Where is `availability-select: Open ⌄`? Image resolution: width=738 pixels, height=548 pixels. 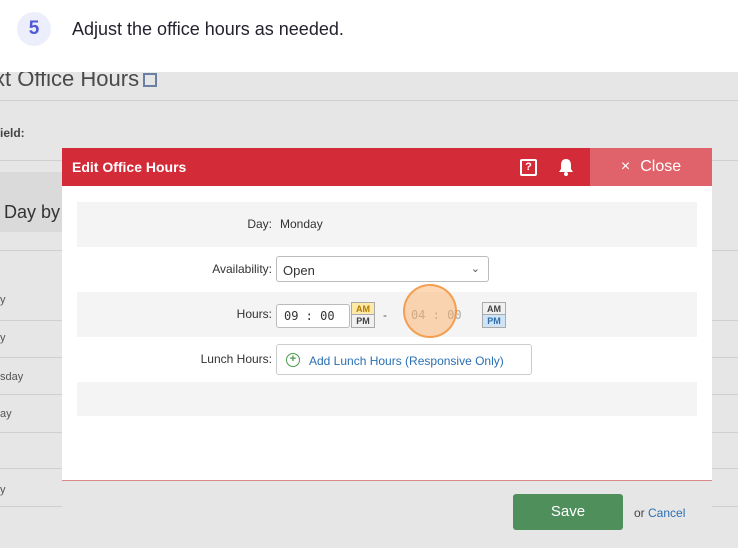 availability-select: Open ⌄ is located at coordinates (382, 269).